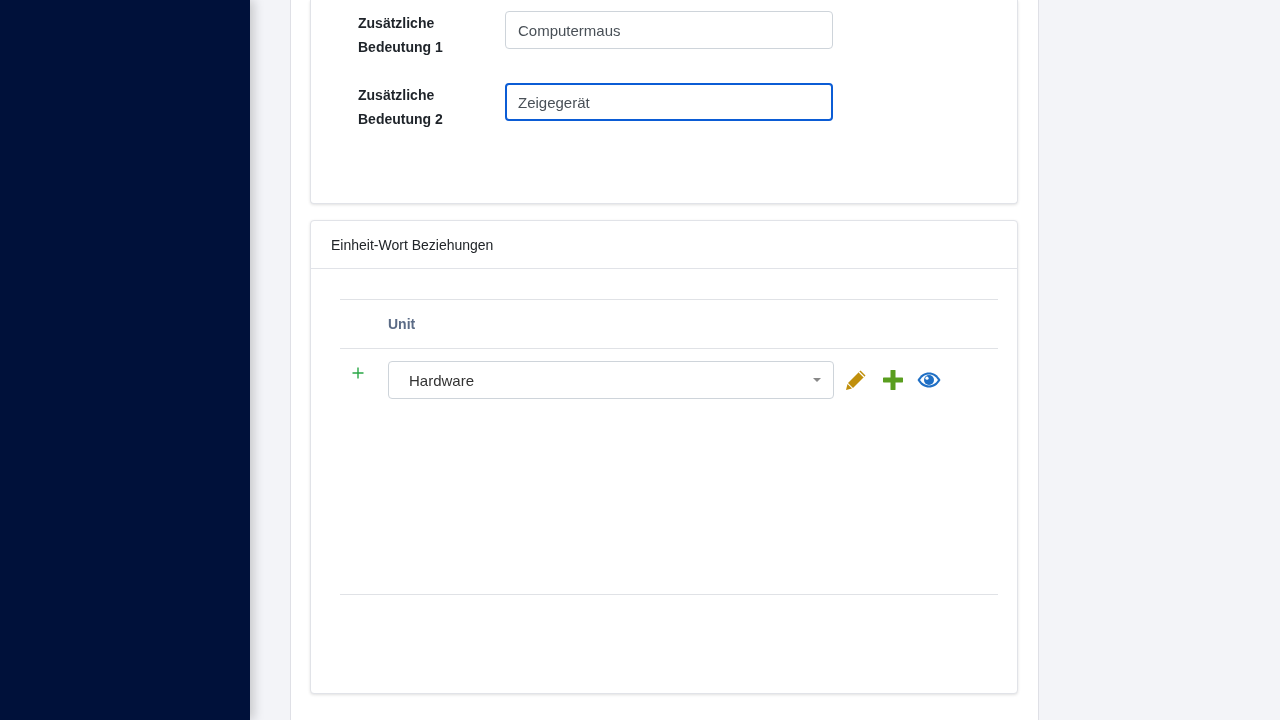 This screenshot has height=720, width=1280. What do you see at coordinates (611, 380) in the screenshot?
I see `unit-select: Hardware` at bounding box center [611, 380].